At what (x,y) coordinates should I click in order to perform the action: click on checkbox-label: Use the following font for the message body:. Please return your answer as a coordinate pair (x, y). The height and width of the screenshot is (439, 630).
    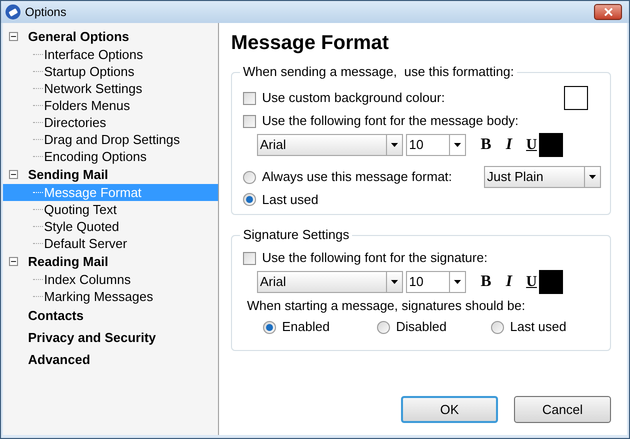
    Looking at the image, I should click on (390, 121).